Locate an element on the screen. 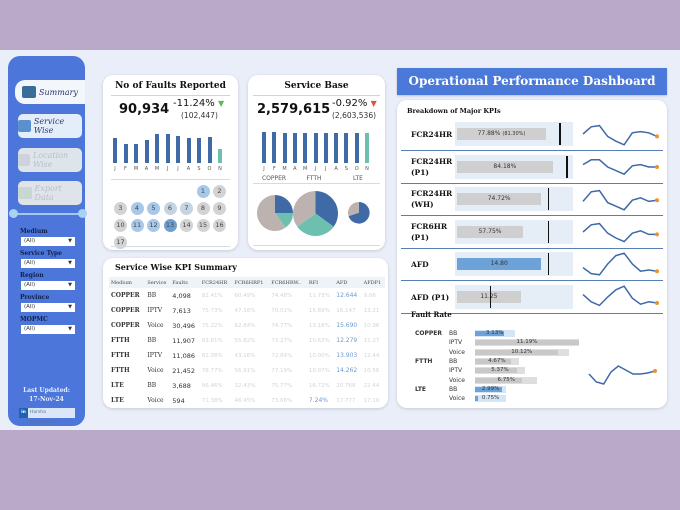 The height and width of the screenshot is (510, 680). table-cell: 10.00% is located at coordinates (319, 355).